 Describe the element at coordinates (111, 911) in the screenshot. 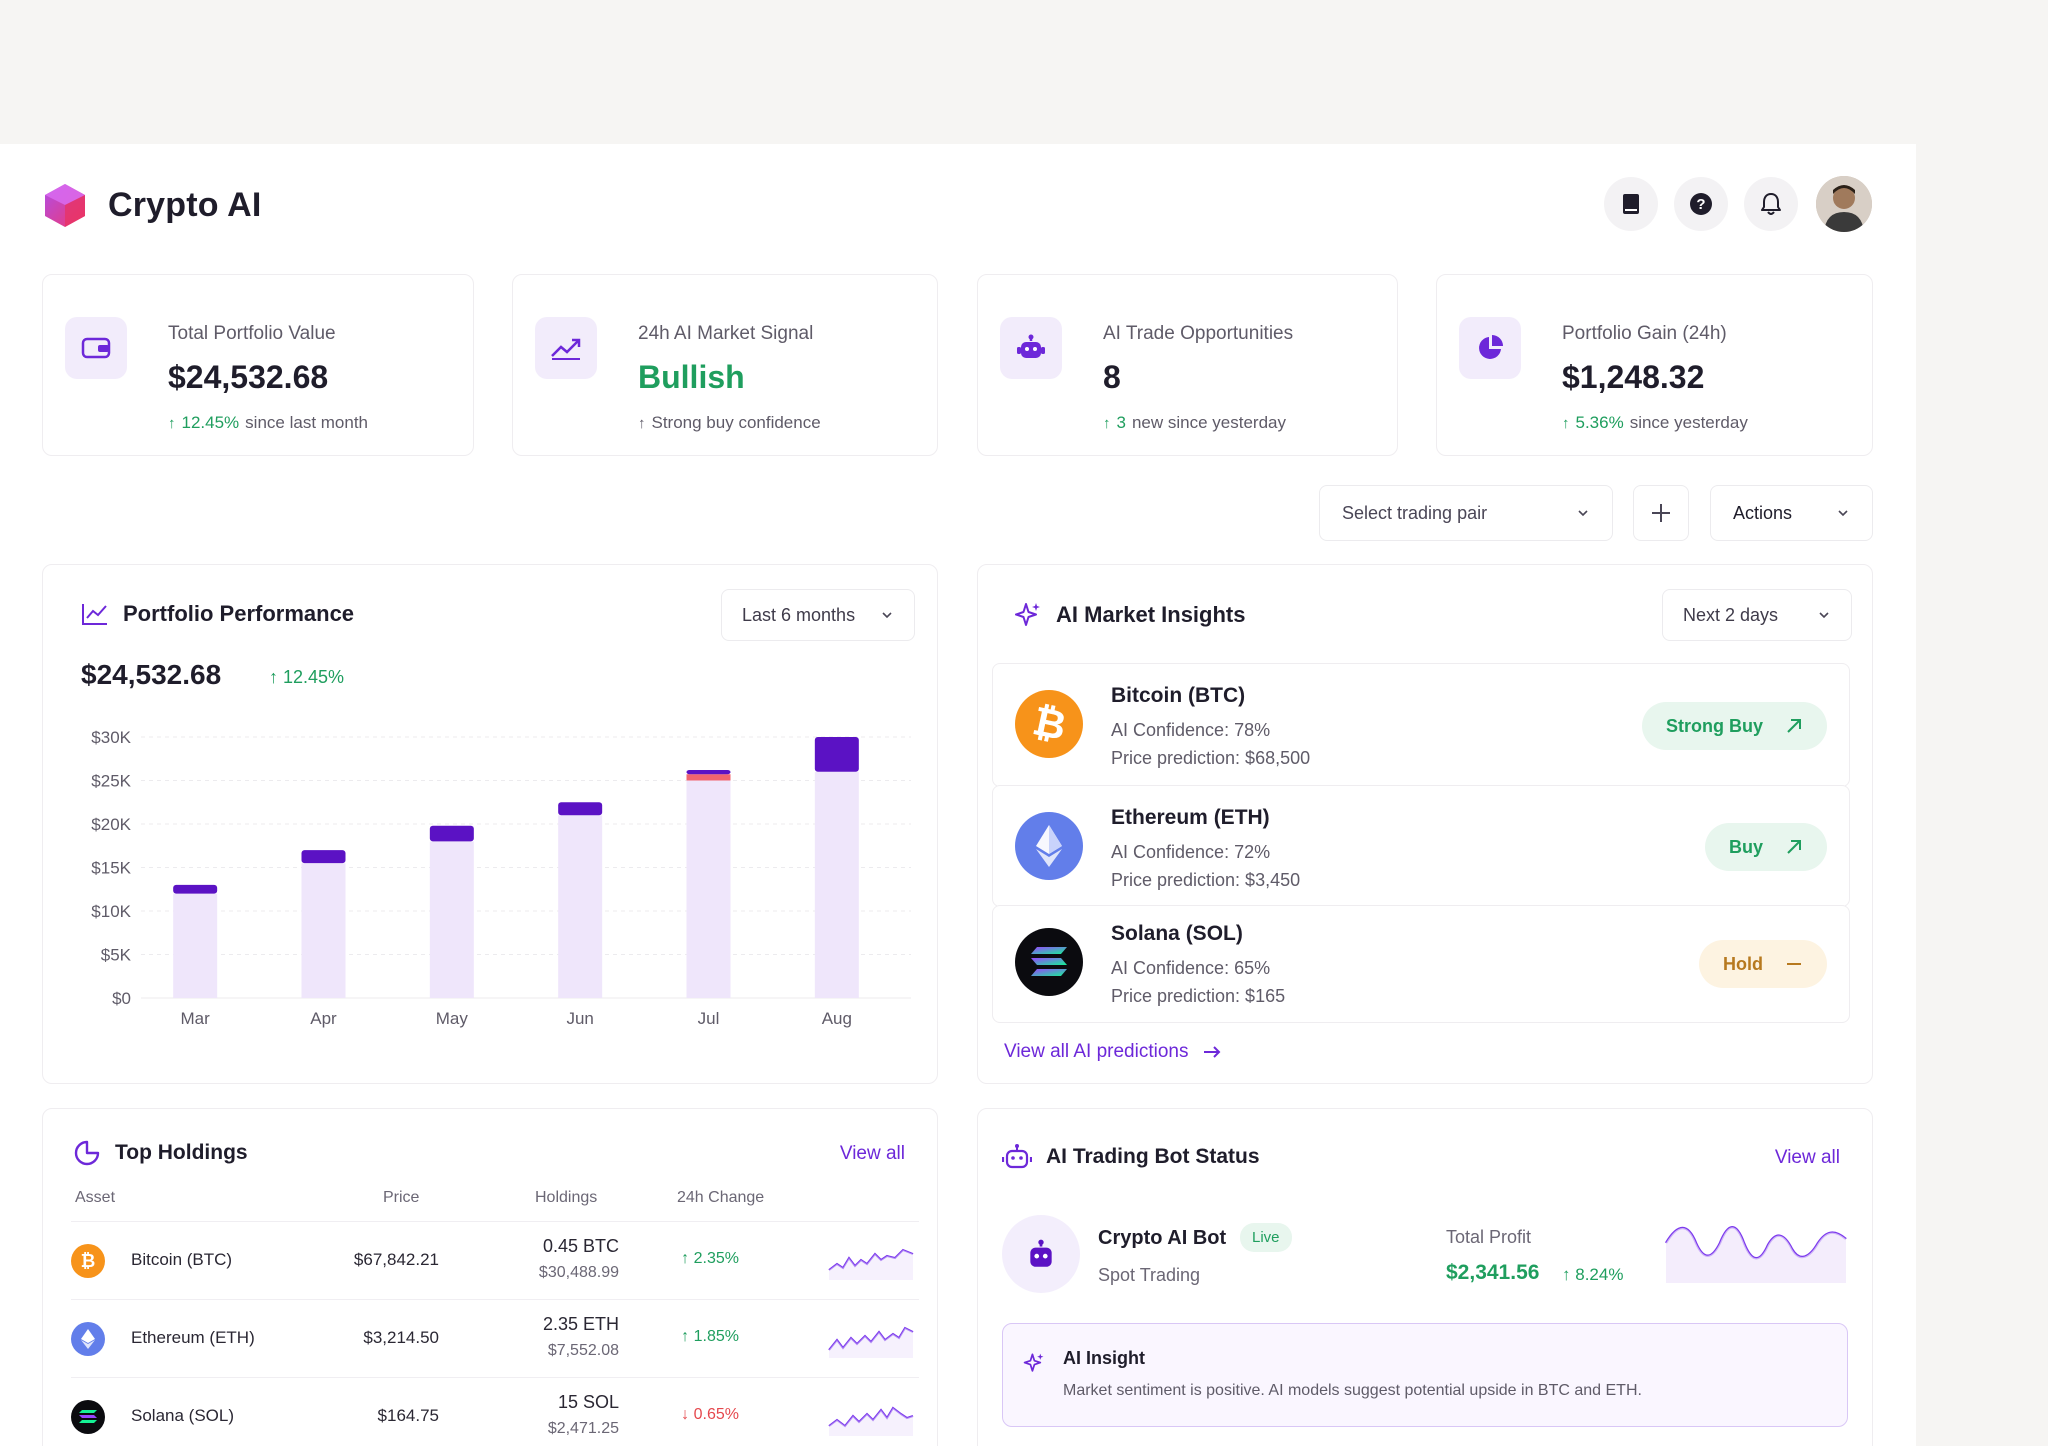

I see `y-tick-label: $10K` at that location.